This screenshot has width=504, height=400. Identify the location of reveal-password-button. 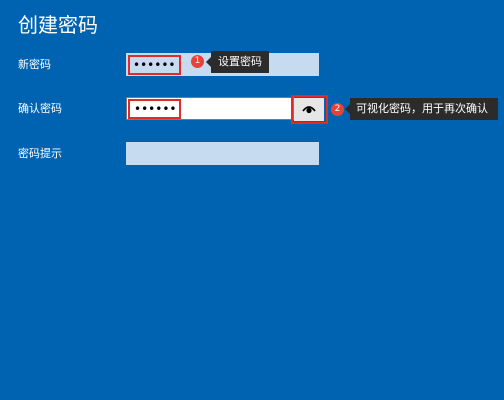
(309, 109).